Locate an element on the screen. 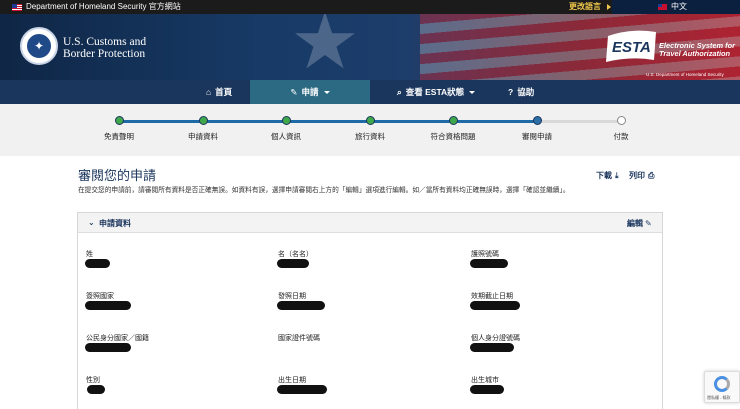 Image resolution: width=740 pixels, height=409 pixels. field-label-expiration-date: 效期截止日期 is located at coordinates (492, 296).